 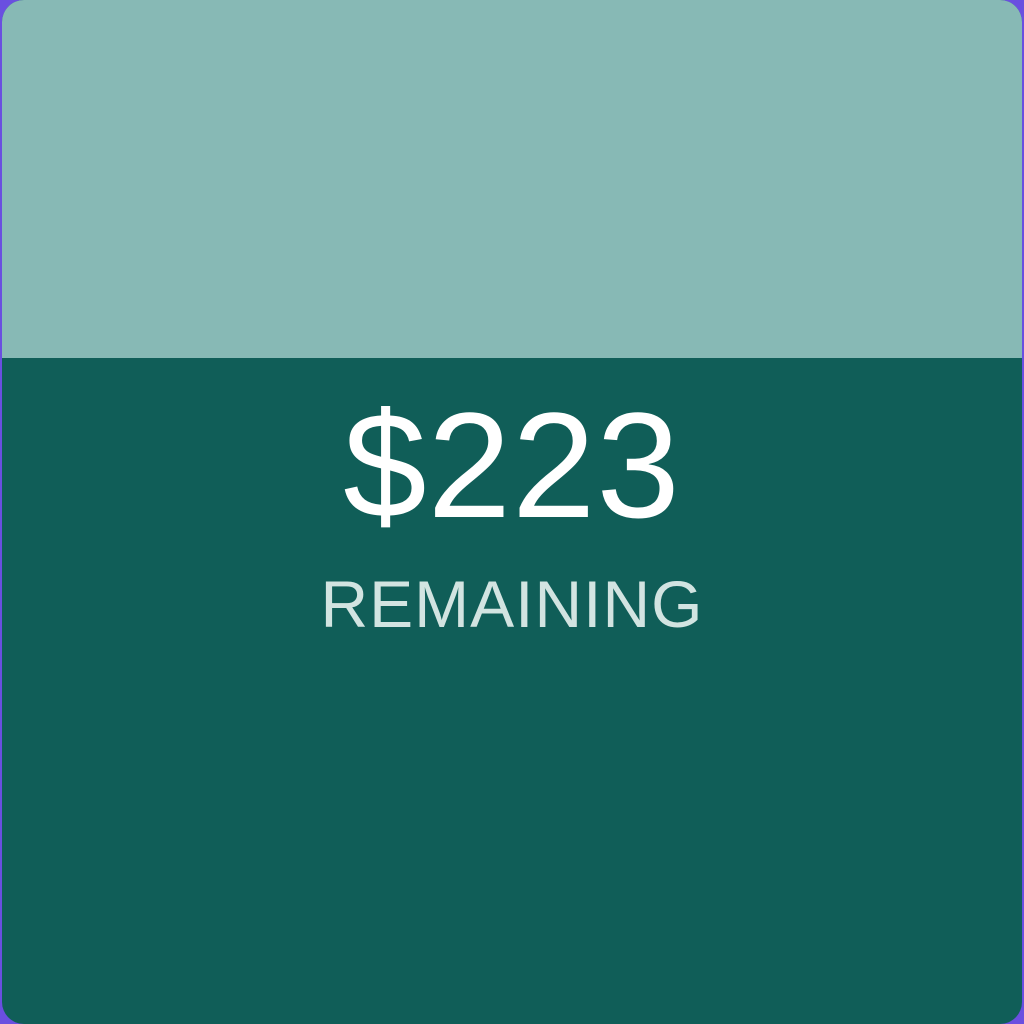 What do you see at coordinates (512, 604) in the screenshot?
I see `remaining-label: REMAINING` at bounding box center [512, 604].